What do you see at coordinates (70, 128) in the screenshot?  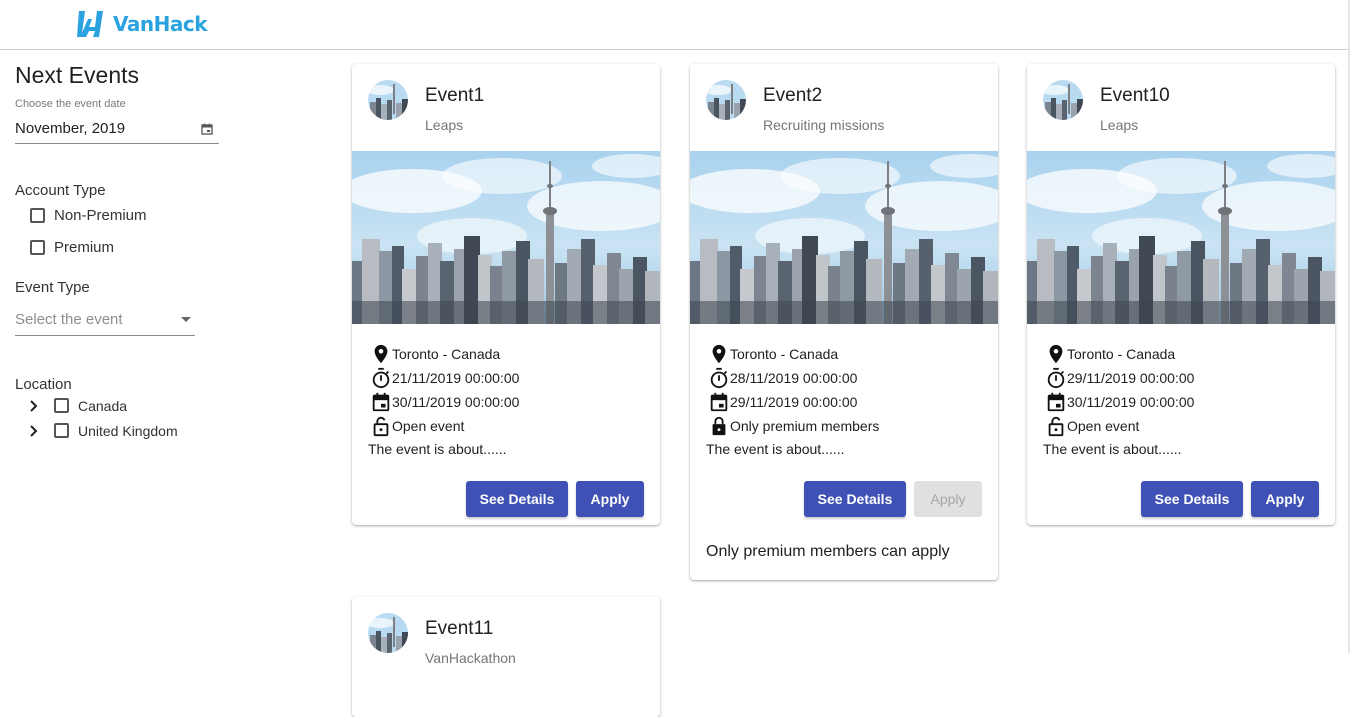 I see `date-value: November, 2019` at bounding box center [70, 128].